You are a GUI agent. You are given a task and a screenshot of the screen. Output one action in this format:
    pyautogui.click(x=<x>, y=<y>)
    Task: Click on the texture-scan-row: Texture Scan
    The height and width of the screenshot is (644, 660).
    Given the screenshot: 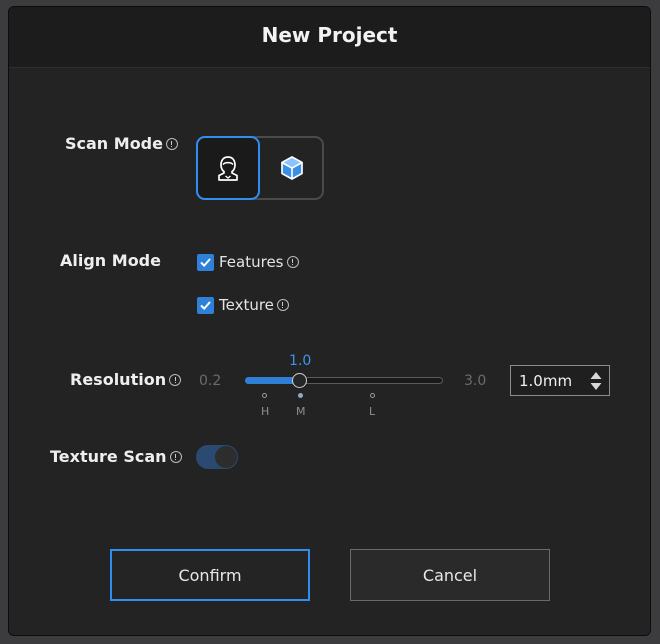 What is the action you would take?
    pyautogui.click(x=116, y=456)
    